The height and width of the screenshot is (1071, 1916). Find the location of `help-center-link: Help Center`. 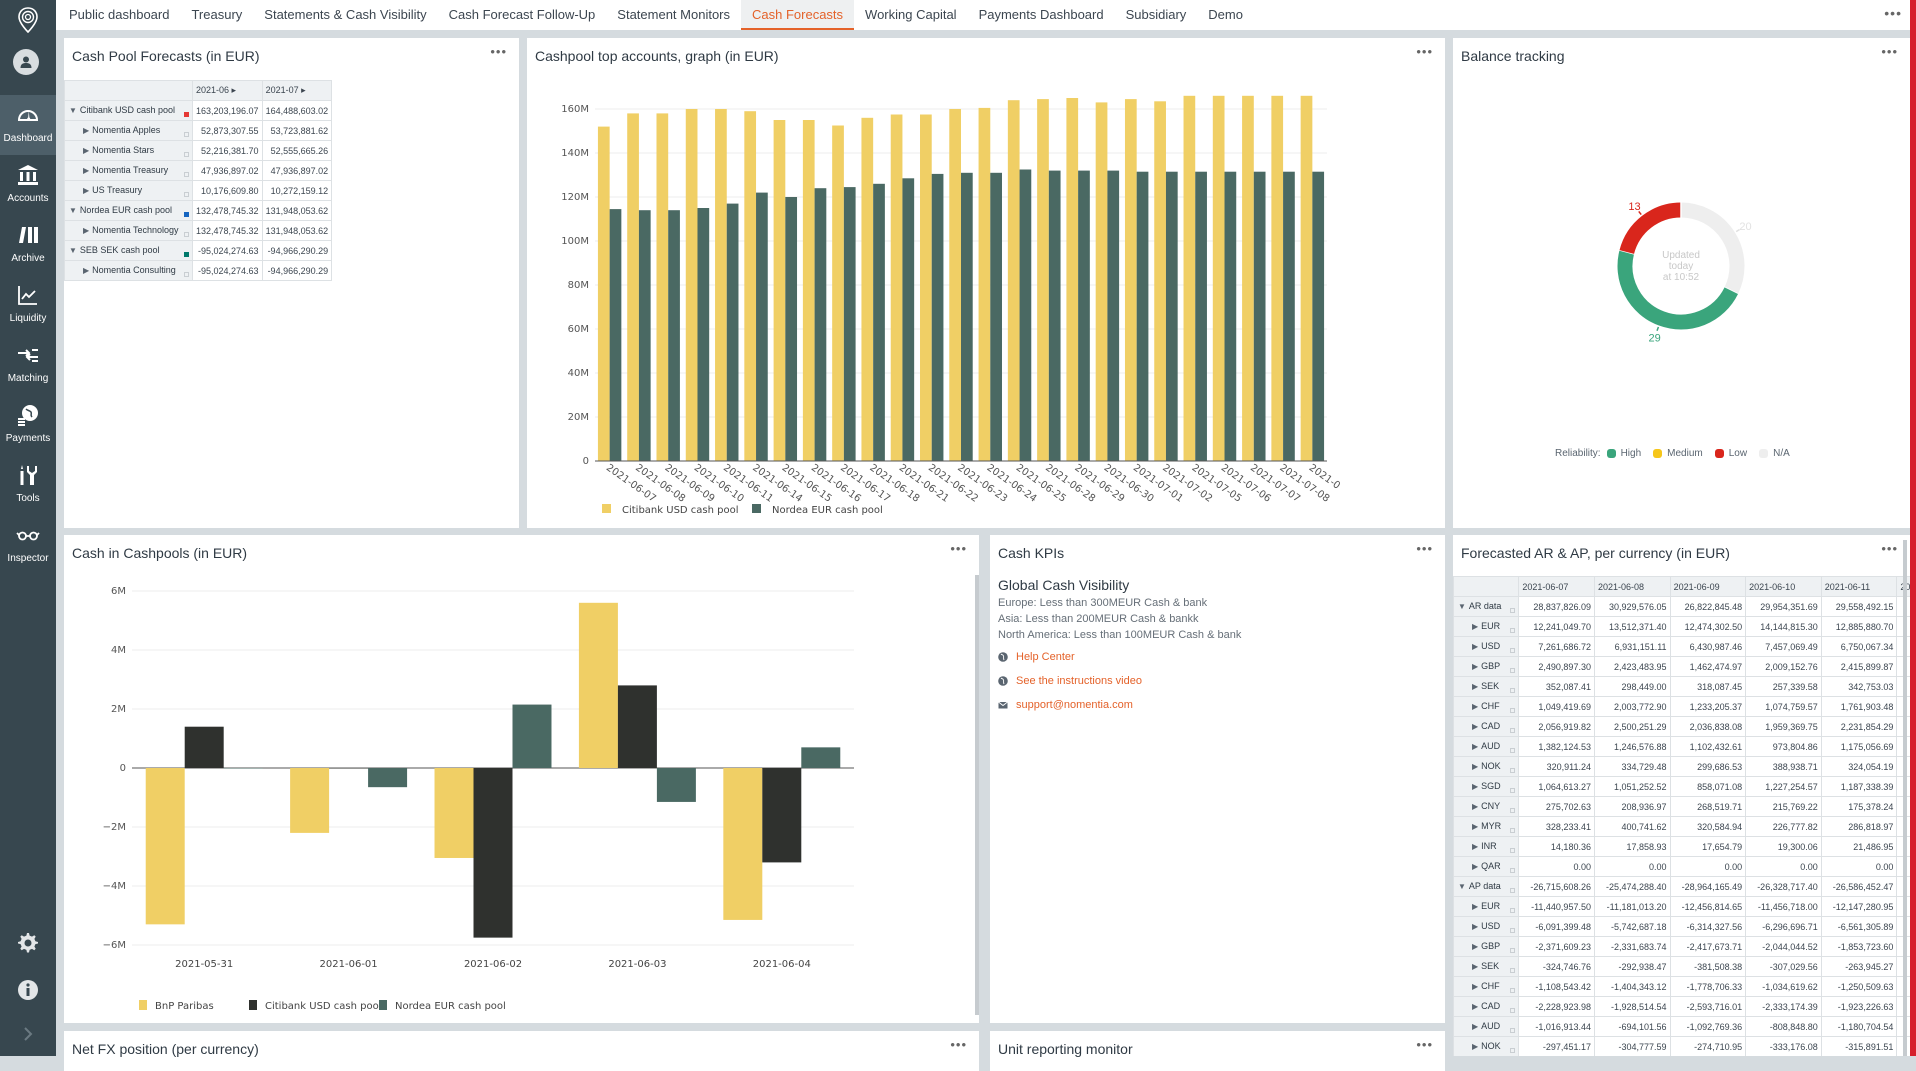

help-center-link: Help Center is located at coordinates (1036, 657).